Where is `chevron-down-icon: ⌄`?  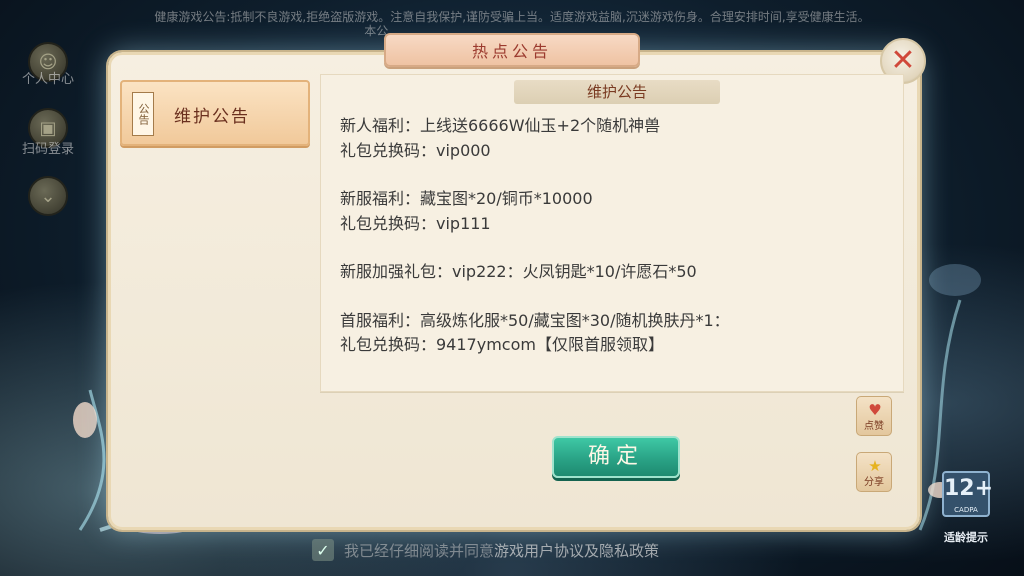 chevron-down-icon: ⌄ is located at coordinates (48, 196).